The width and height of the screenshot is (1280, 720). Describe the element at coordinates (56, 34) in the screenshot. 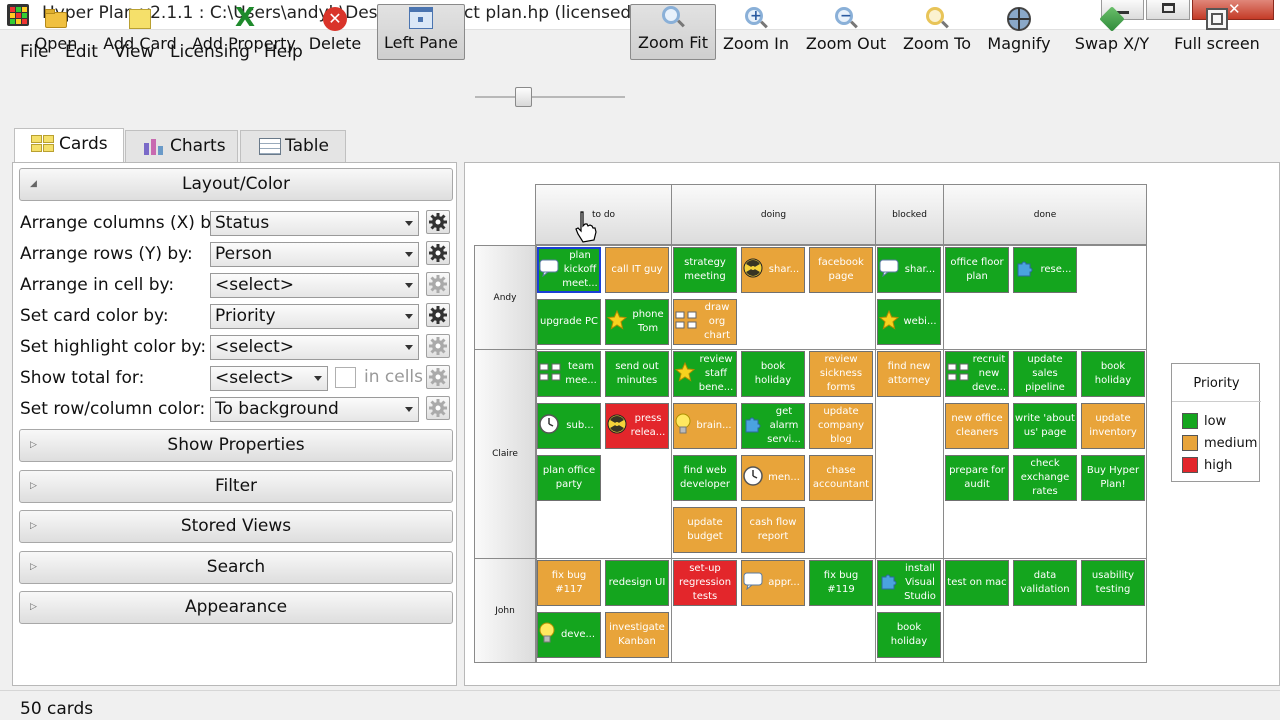

I see `open-button: Open` at that location.